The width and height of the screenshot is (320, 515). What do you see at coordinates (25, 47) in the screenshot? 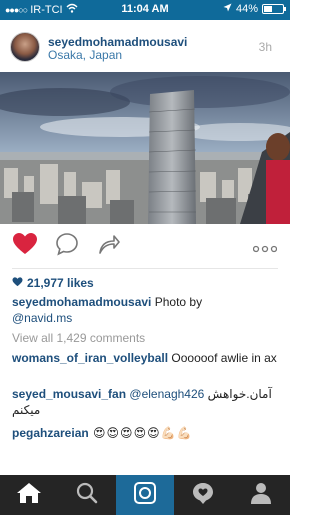
I see `avatar` at bounding box center [25, 47].